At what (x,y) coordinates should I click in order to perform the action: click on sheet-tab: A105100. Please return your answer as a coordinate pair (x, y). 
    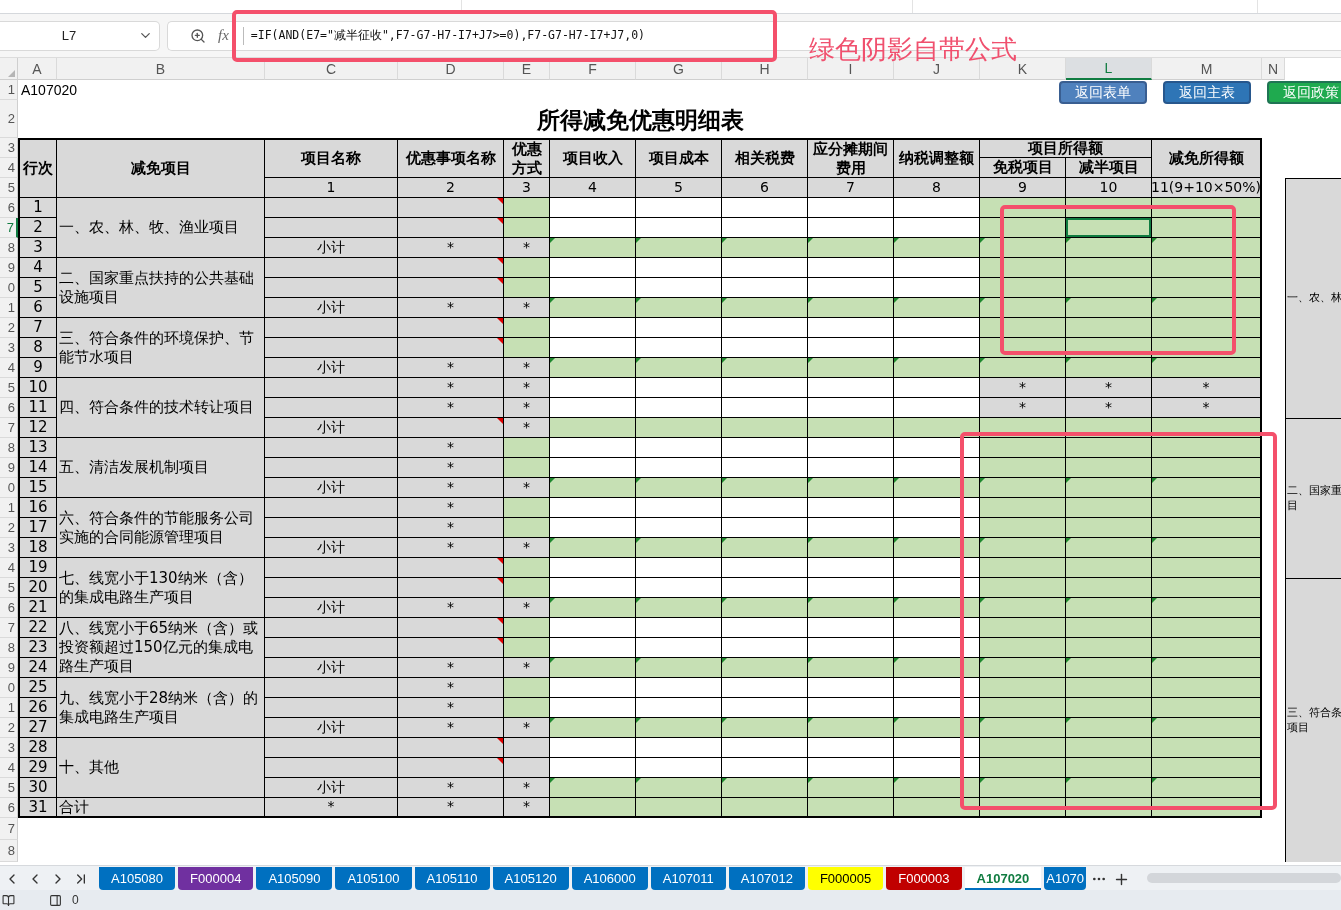
    Looking at the image, I should click on (373, 878).